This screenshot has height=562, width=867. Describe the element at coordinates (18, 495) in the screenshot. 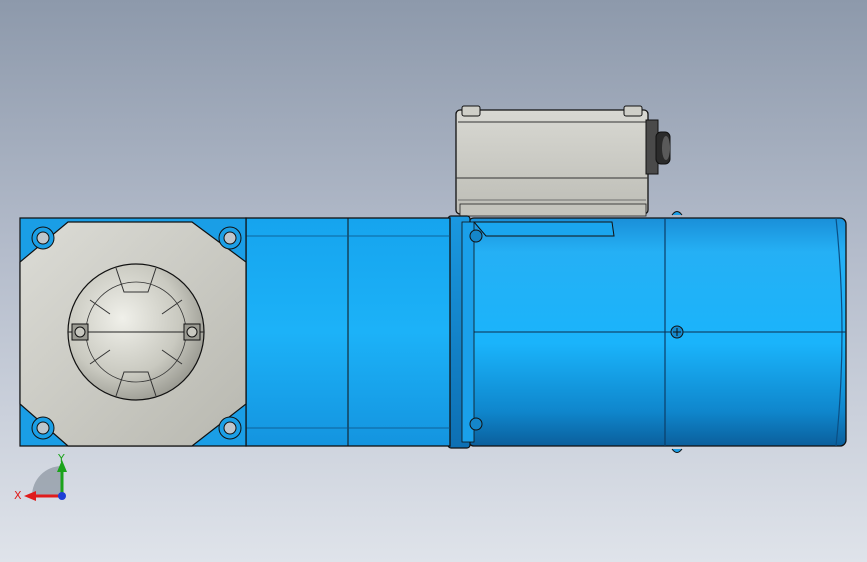

I see `x-axis-label: X` at that location.